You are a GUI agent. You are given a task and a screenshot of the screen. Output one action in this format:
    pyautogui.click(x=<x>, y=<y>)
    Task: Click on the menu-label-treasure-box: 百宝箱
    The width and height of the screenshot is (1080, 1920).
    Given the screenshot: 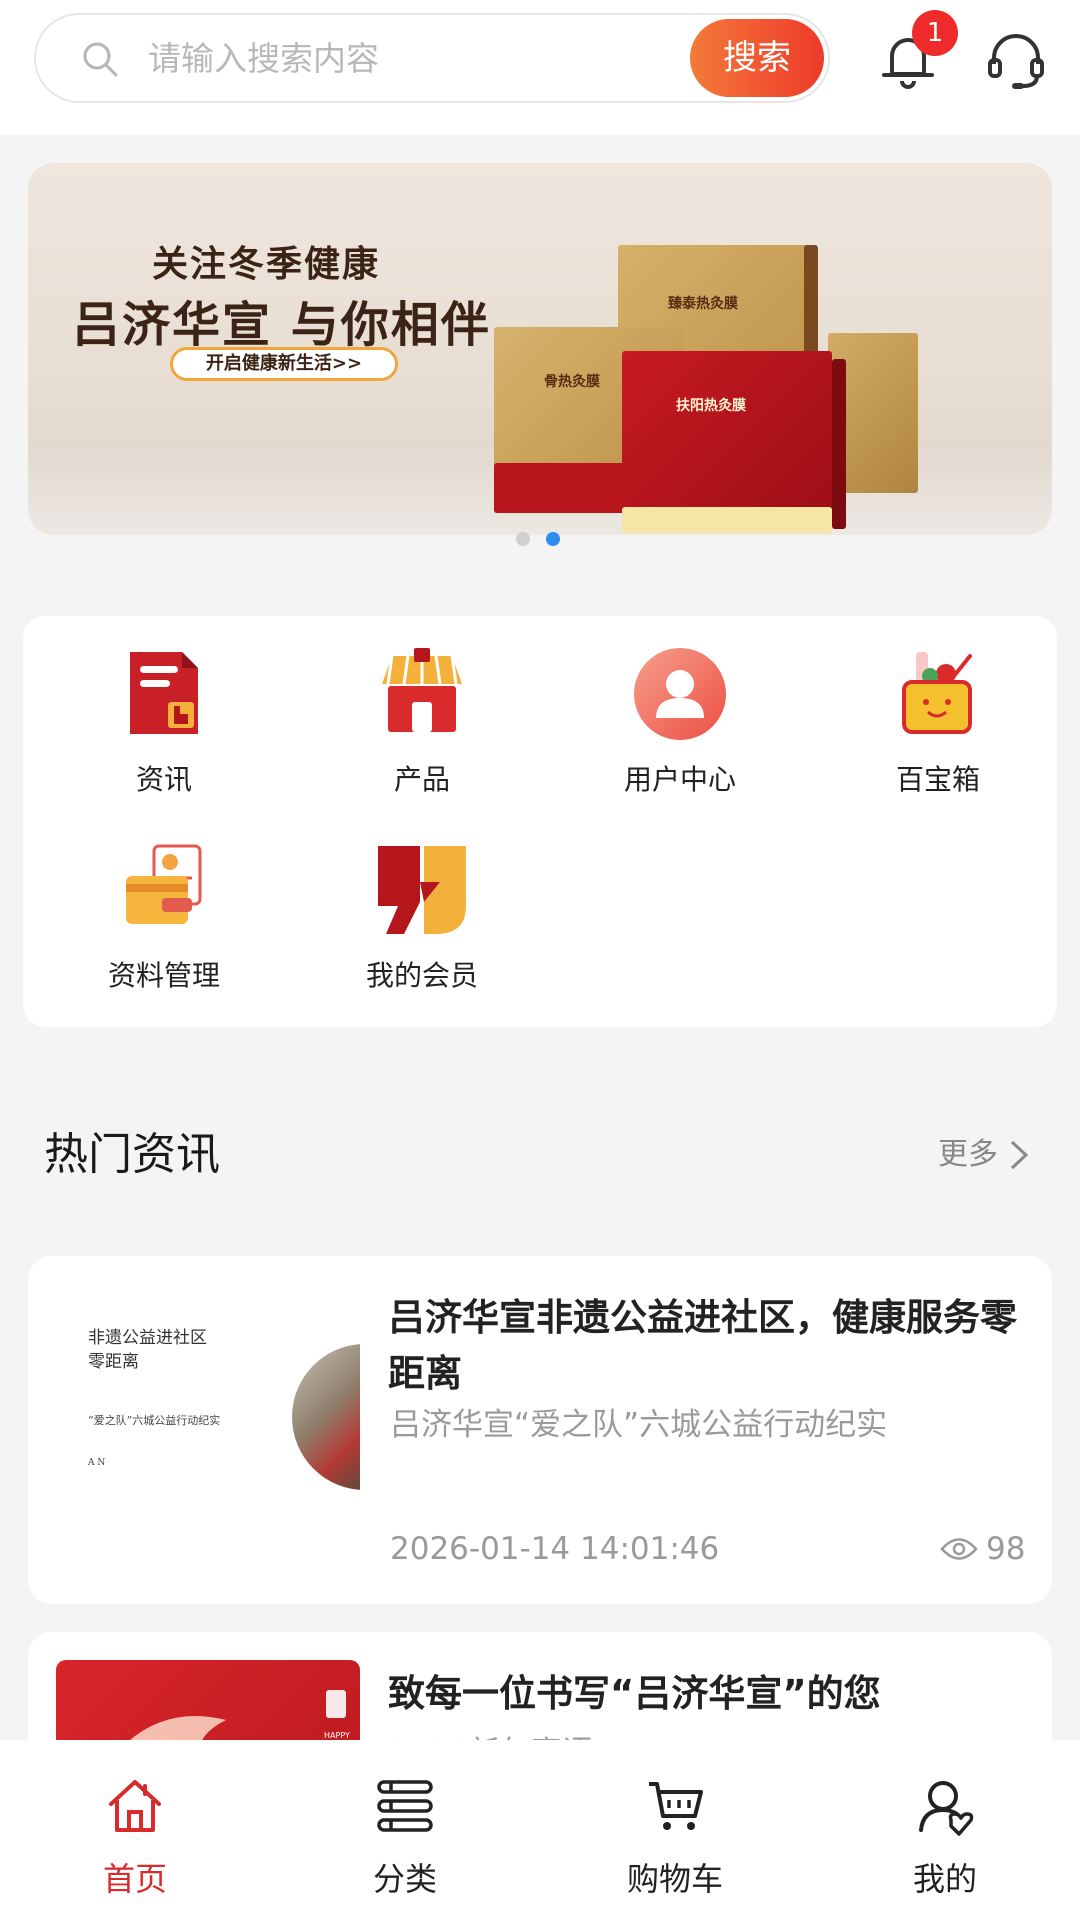 What is the action you would take?
    pyautogui.click(x=937, y=779)
    